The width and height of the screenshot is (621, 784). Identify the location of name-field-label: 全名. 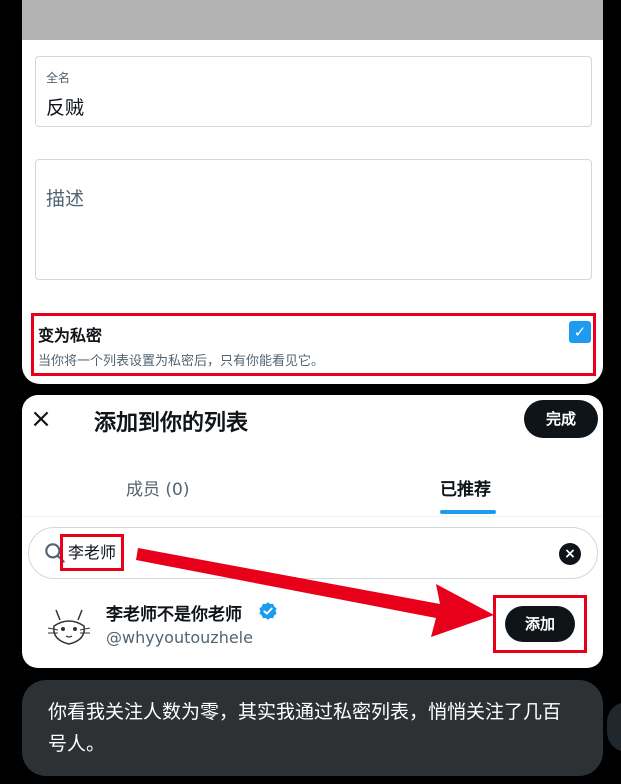
(58, 78).